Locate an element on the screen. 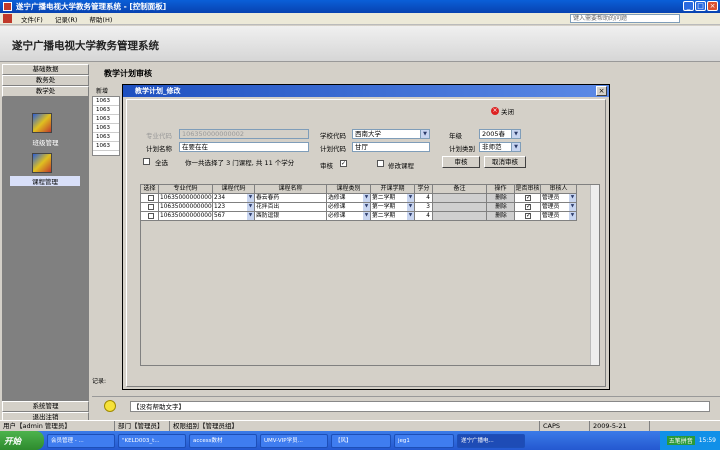 The width and height of the screenshot is (720, 450). school-code-select: 西南大学 ▼ is located at coordinates (391, 134).